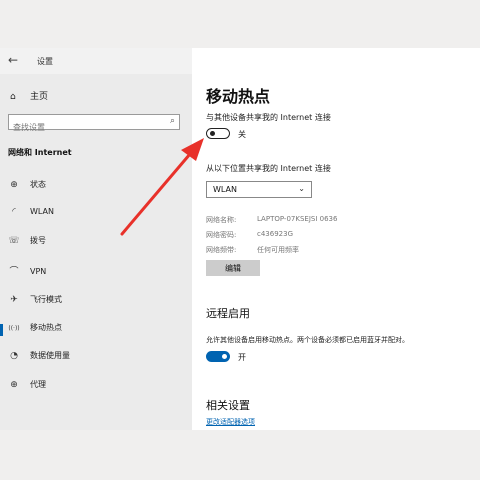 The image size is (480, 480). What do you see at coordinates (275, 234) in the screenshot?
I see `prop-value: c436923G` at bounding box center [275, 234].